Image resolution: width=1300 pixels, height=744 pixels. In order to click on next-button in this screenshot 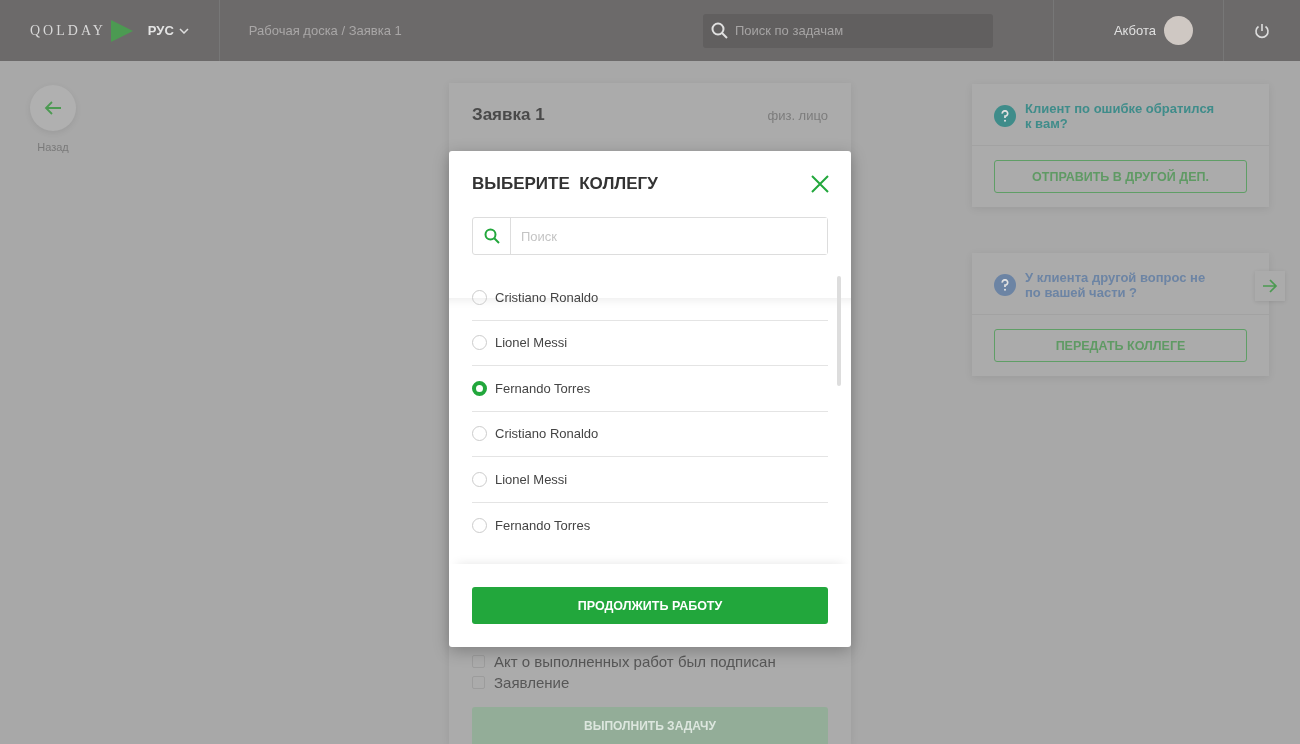, I will do `click(1270, 286)`.